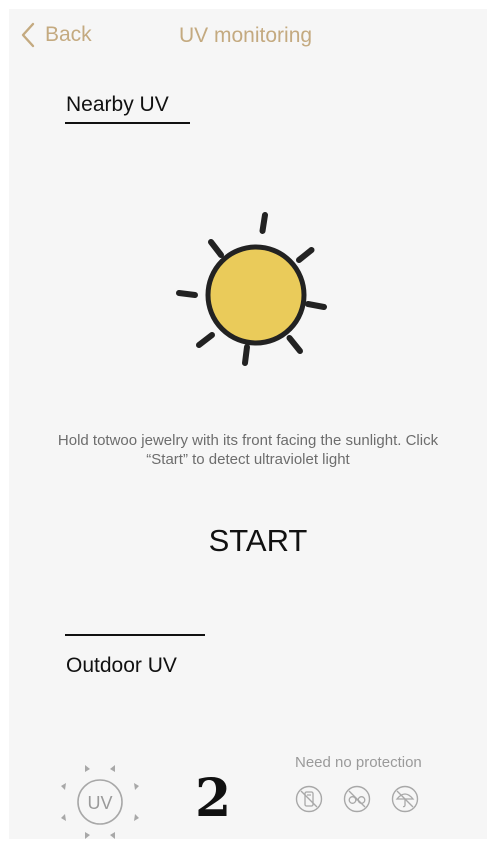 Image resolution: width=496 pixels, height=848 pixels. I want to click on uv-sun-icon: UV, so click(100, 802).